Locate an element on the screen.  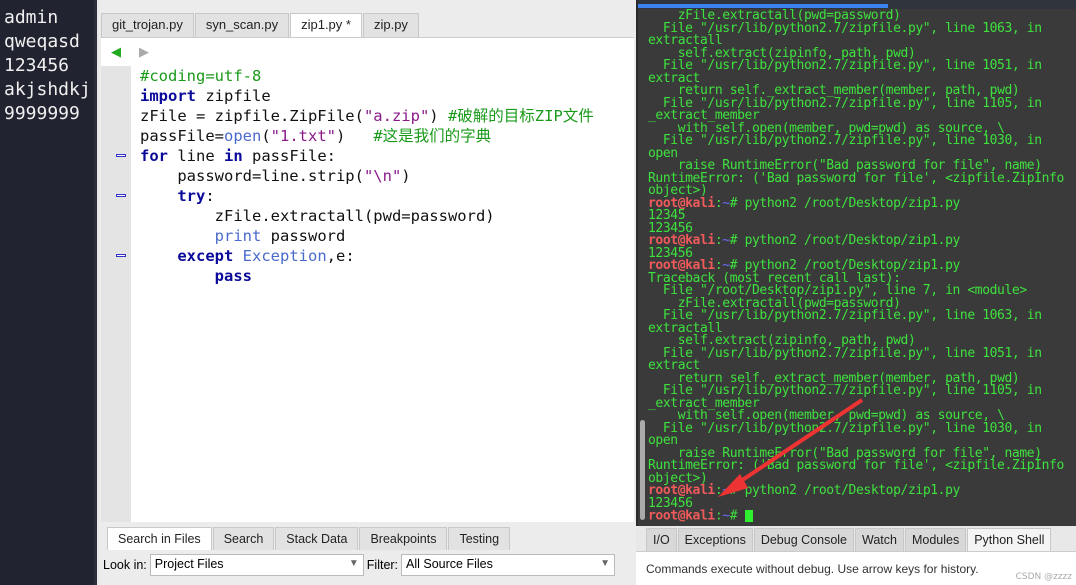
tab-breakpoints: Breakpoints is located at coordinates (403, 538).